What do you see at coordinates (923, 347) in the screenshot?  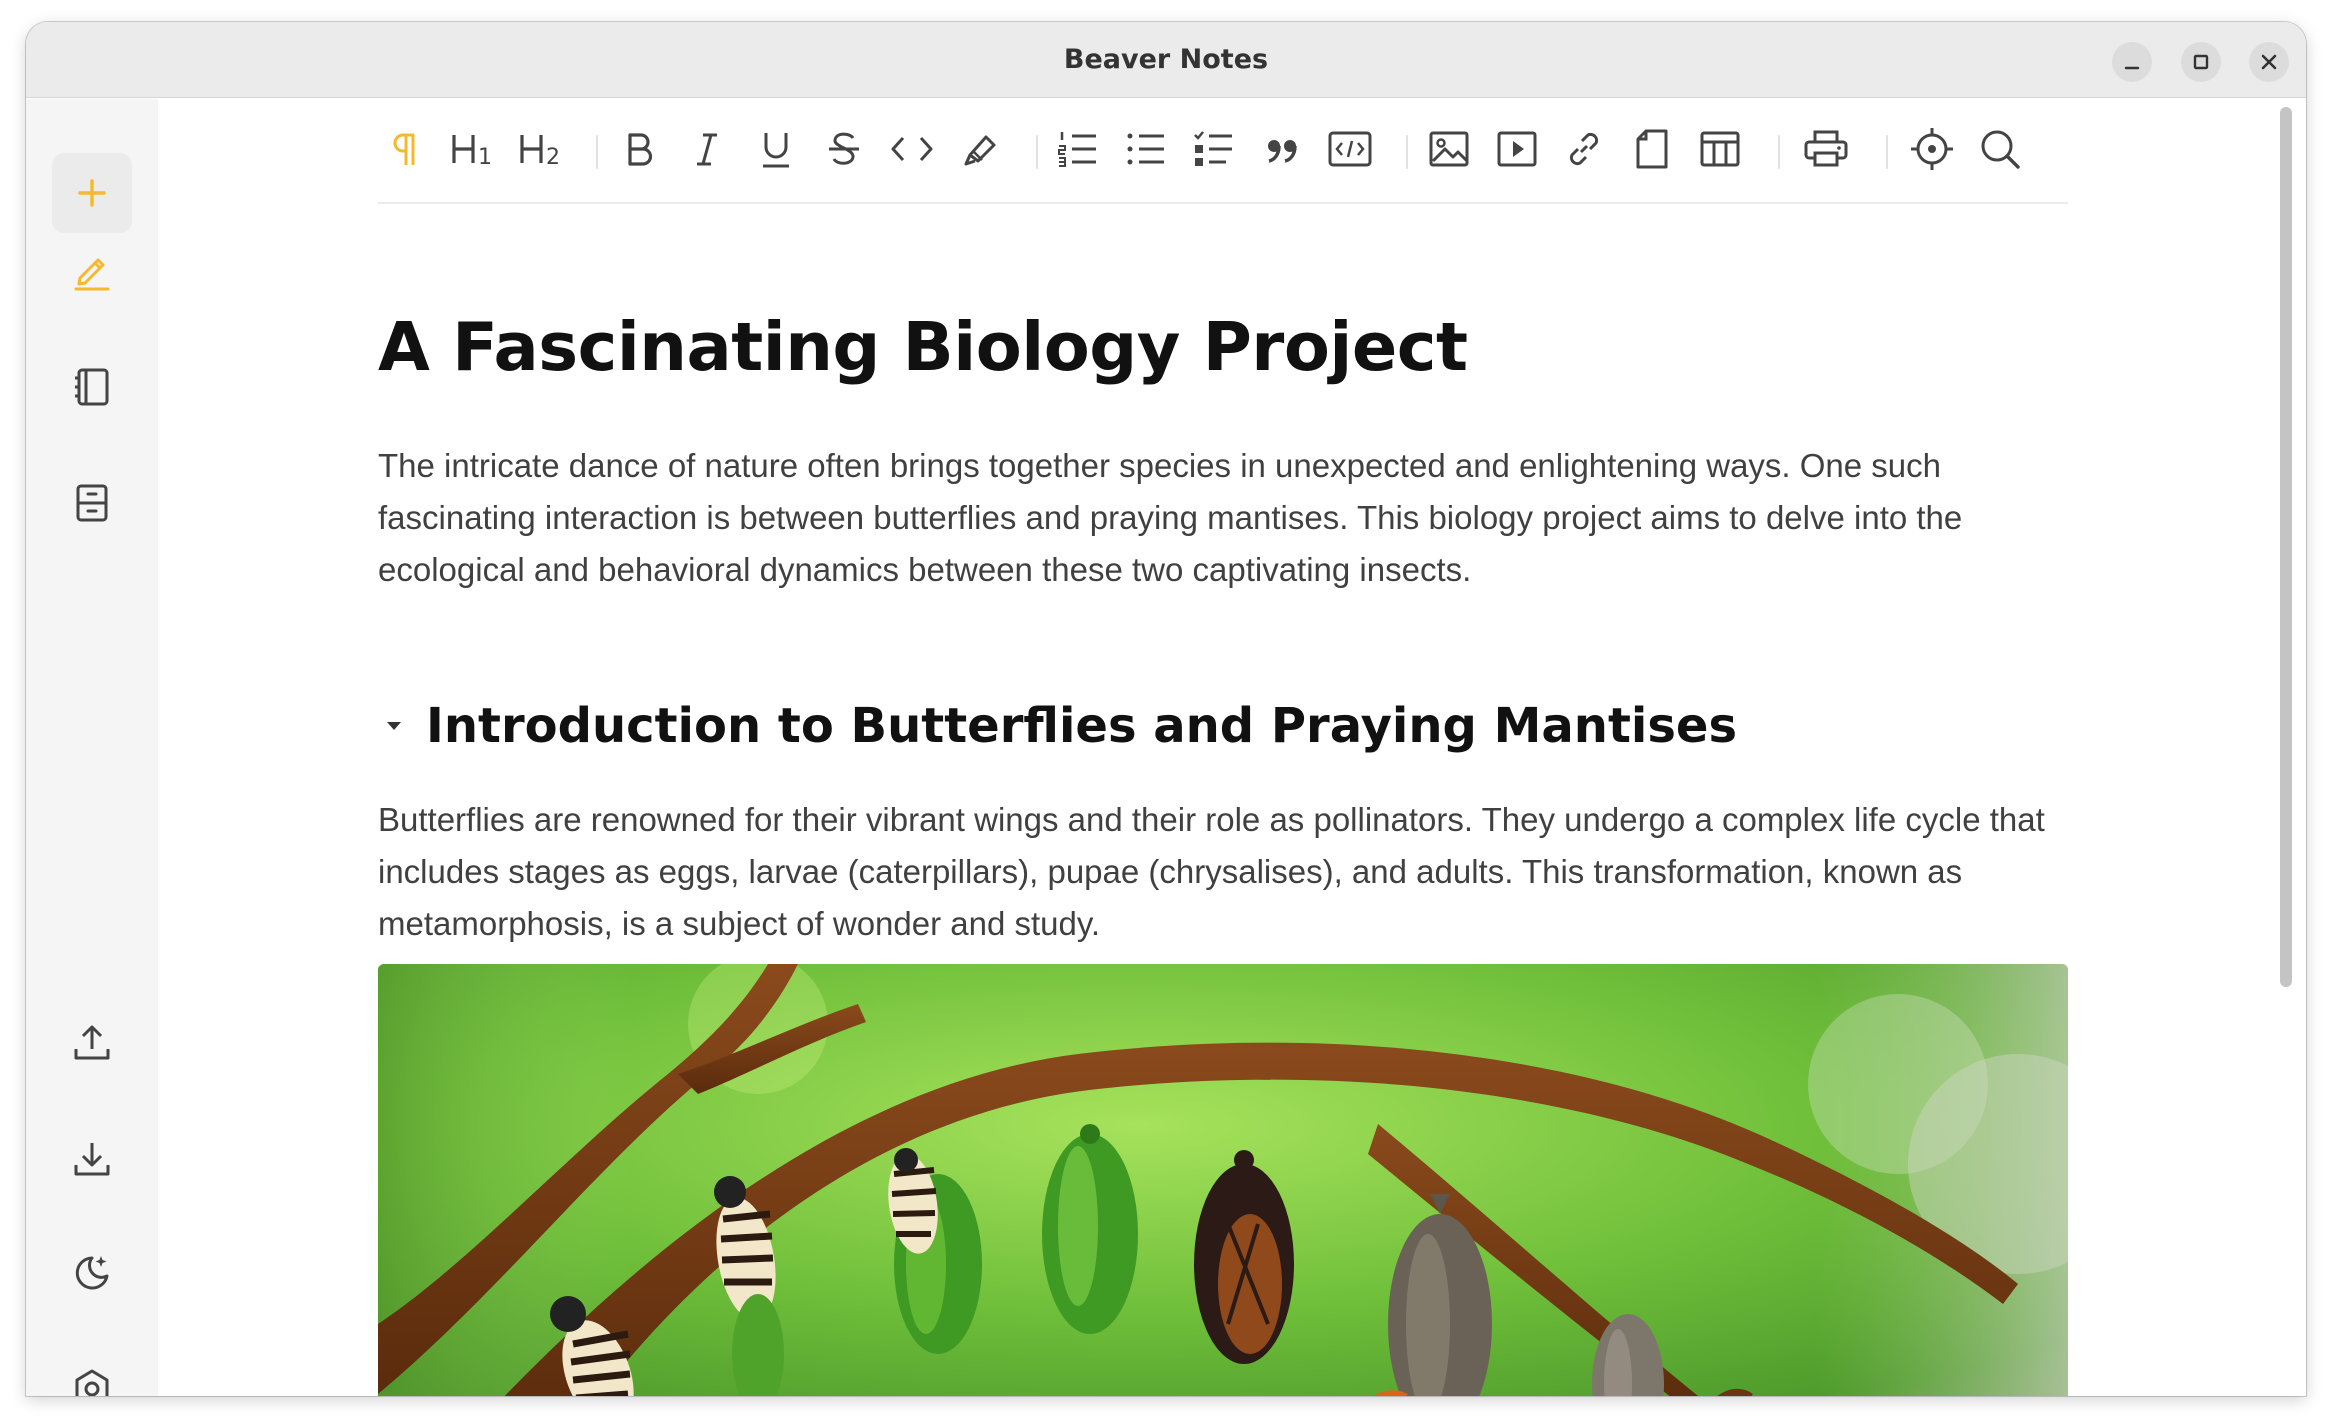 I see `document-title: A Fascinating Biology Project` at bounding box center [923, 347].